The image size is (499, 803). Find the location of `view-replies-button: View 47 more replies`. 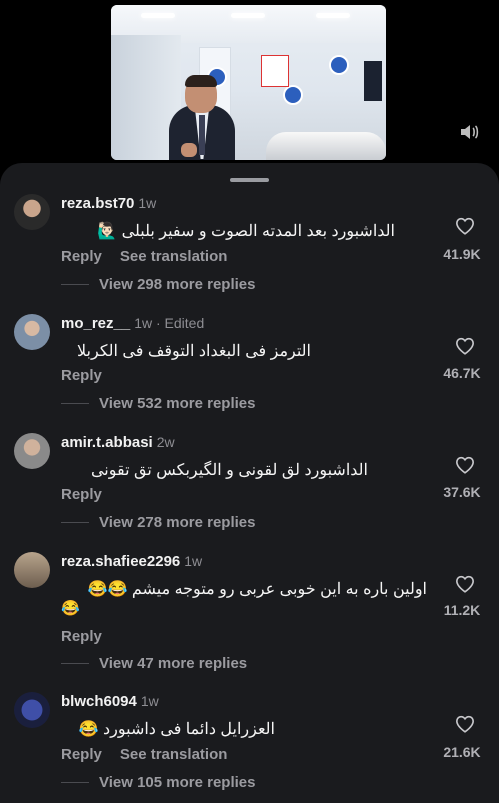

view-replies-button: View 47 more replies is located at coordinates (154, 663).